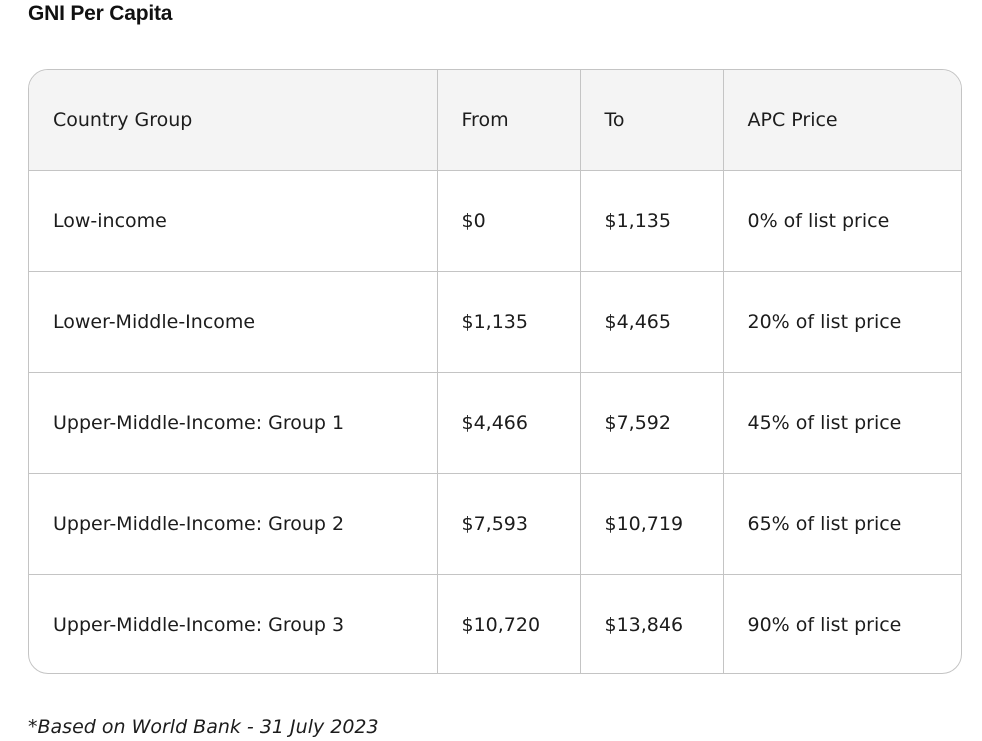 This screenshot has height=741, width=982. What do you see at coordinates (652, 221) in the screenshot?
I see `cell-to: $1,135` at bounding box center [652, 221].